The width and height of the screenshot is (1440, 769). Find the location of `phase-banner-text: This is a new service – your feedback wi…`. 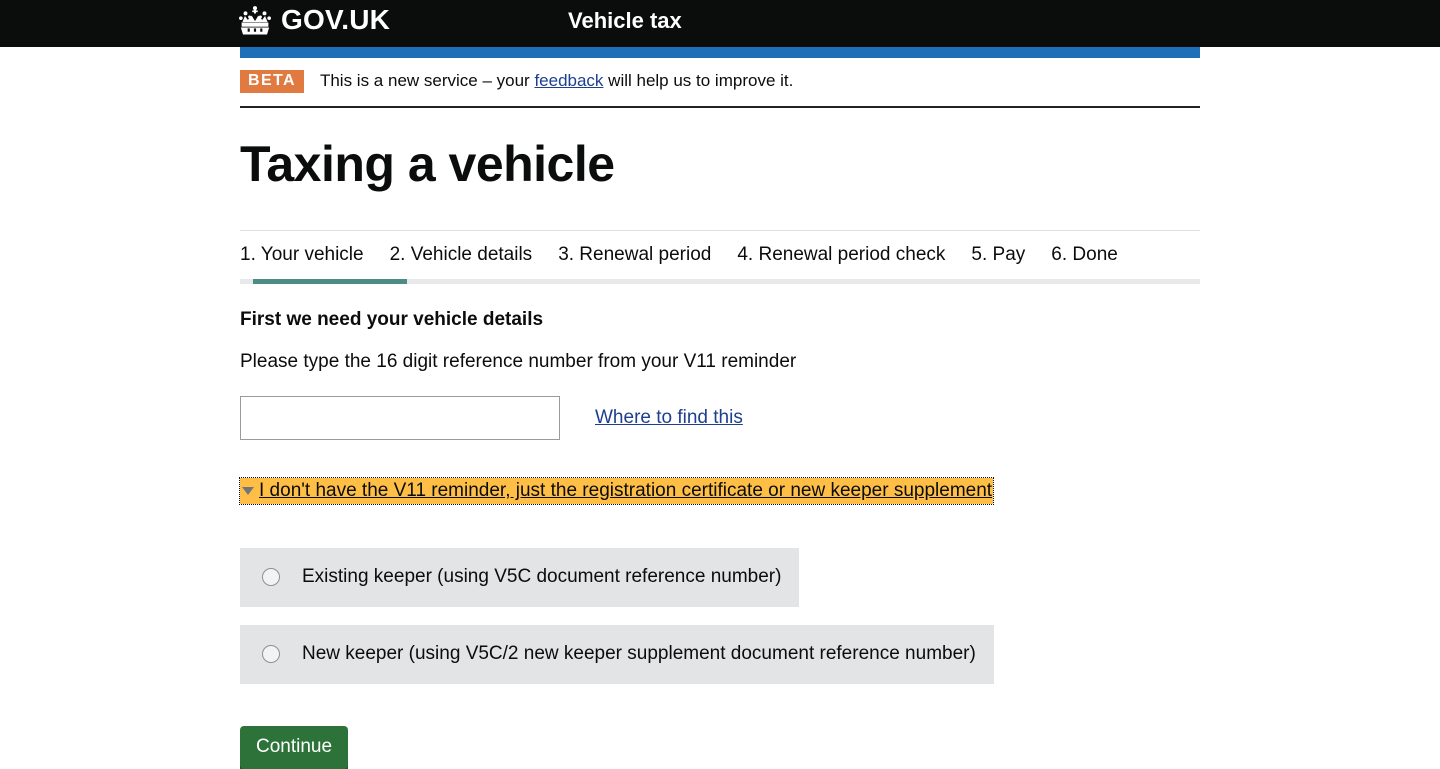

phase-banner-text: This is a new service – your feedback wi… is located at coordinates (556, 81).